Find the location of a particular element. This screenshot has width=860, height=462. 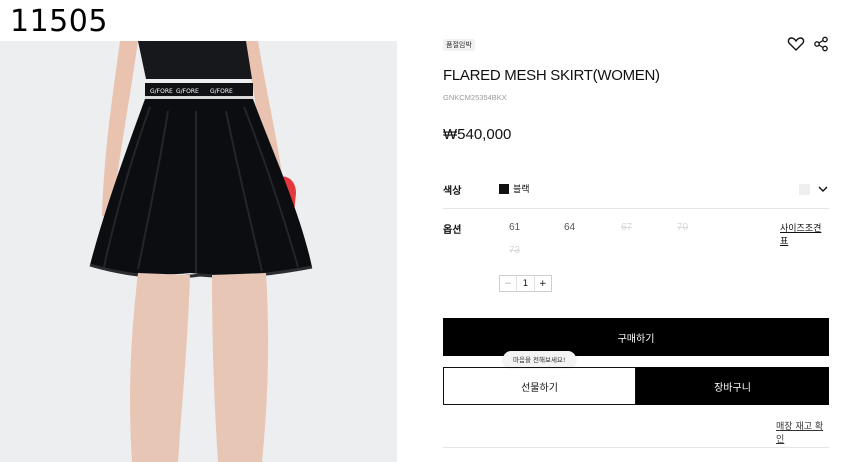

size-option-67: 67 is located at coordinates (626, 227).